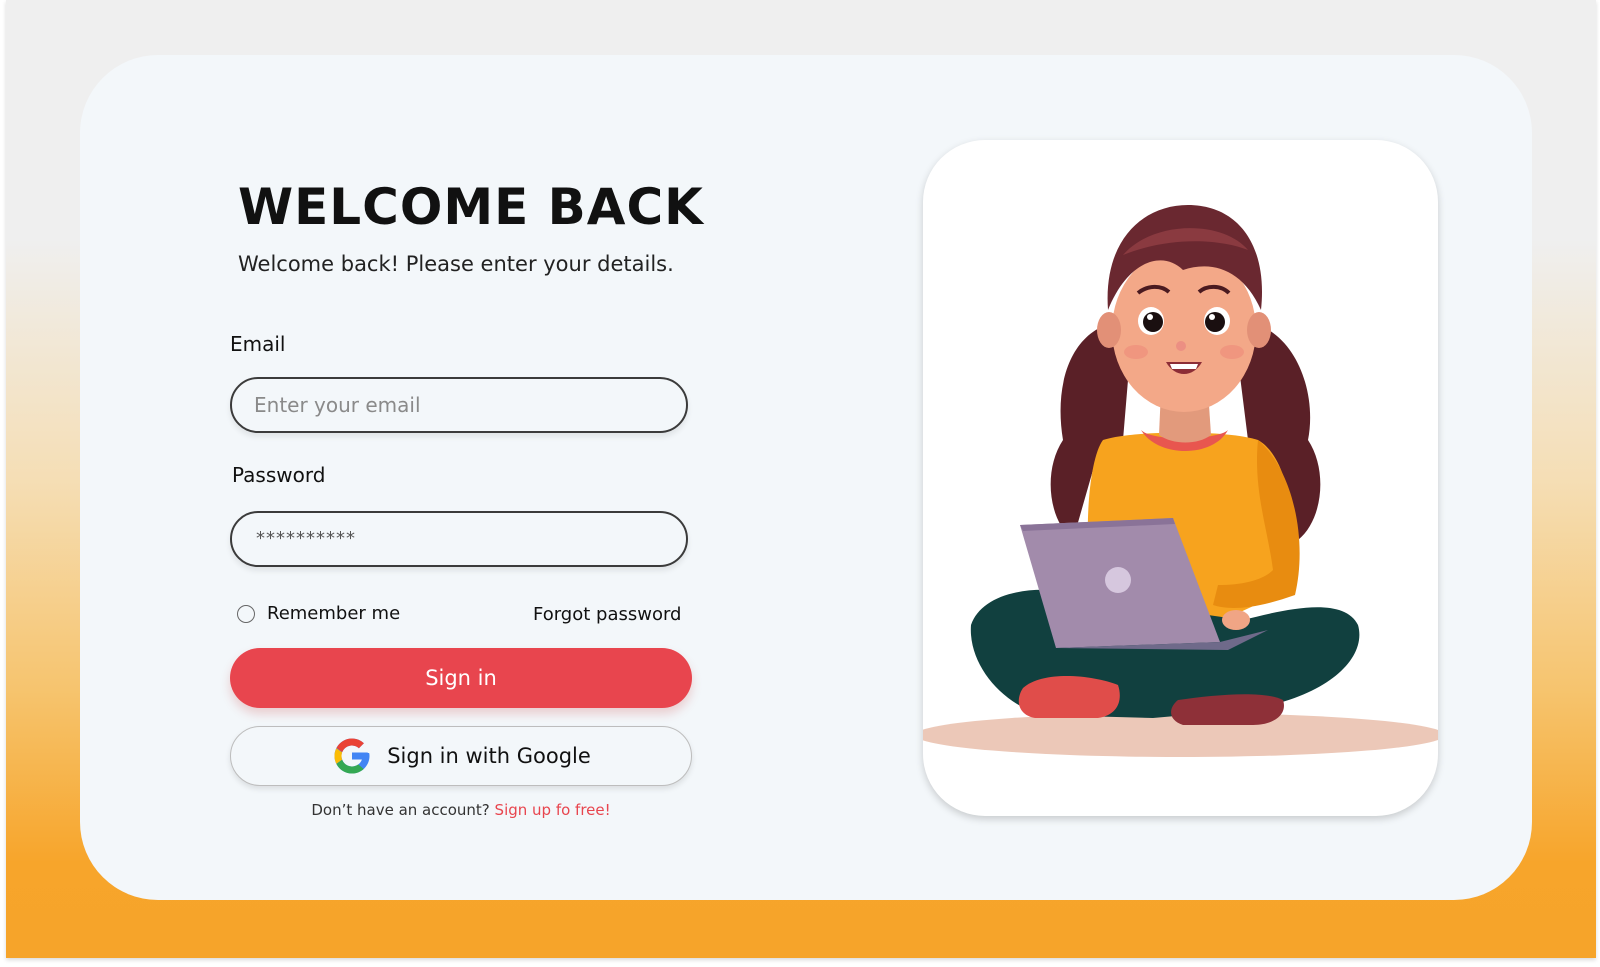  I want to click on remember-me-label: Remember me, so click(334, 613).